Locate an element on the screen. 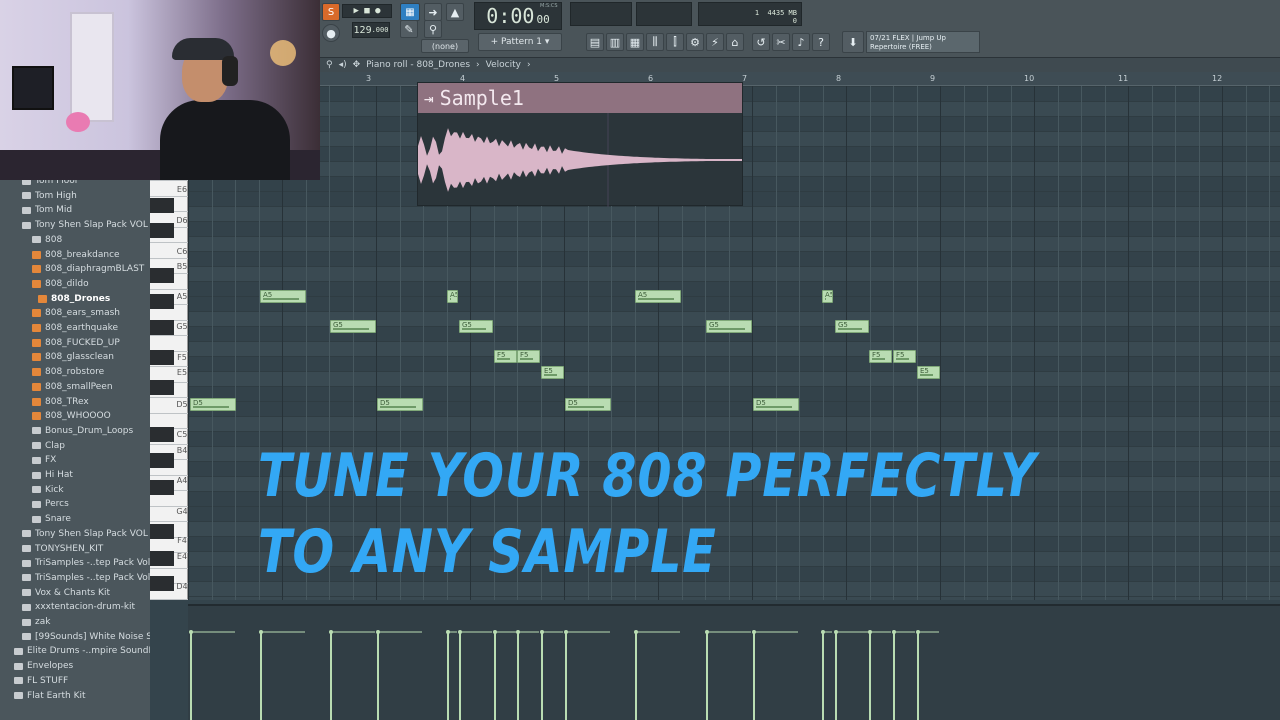 This screenshot has height=720, width=1280. browser-folder: TriSamples -..tep Pack Vol 2 is located at coordinates (86, 578).